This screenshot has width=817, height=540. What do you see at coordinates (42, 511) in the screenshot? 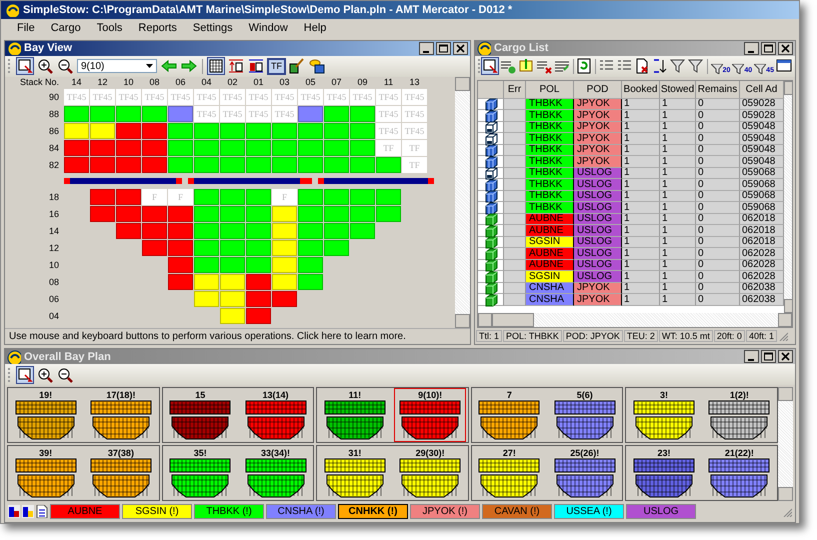
I see `document-icon` at bounding box center [42, 511].